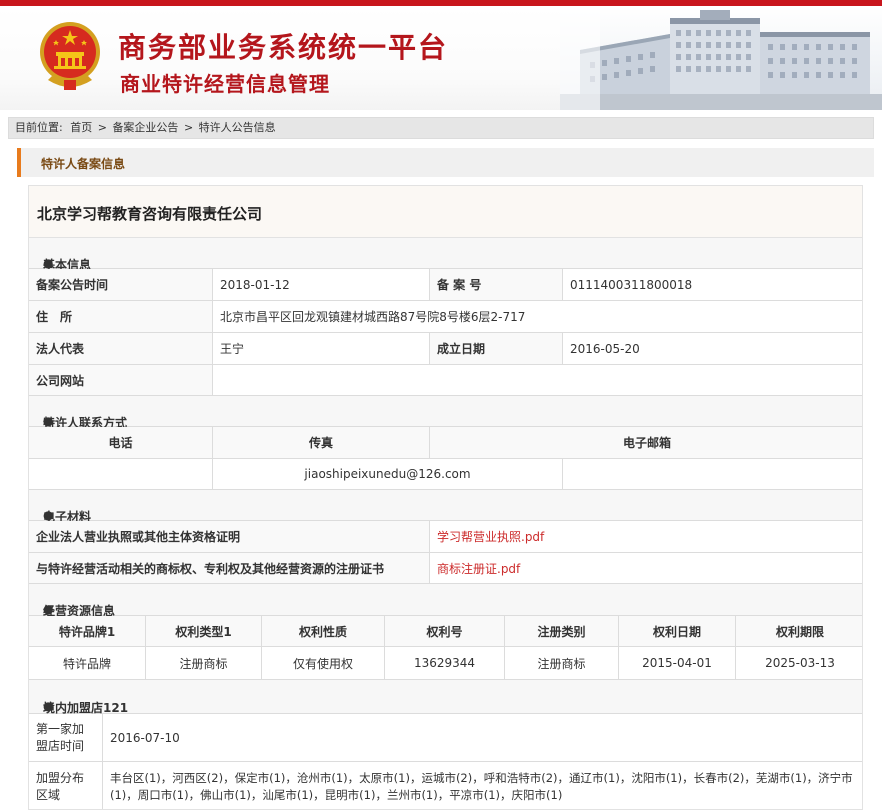  I want to click on founded-label: 成立日期, so click(496, 348).